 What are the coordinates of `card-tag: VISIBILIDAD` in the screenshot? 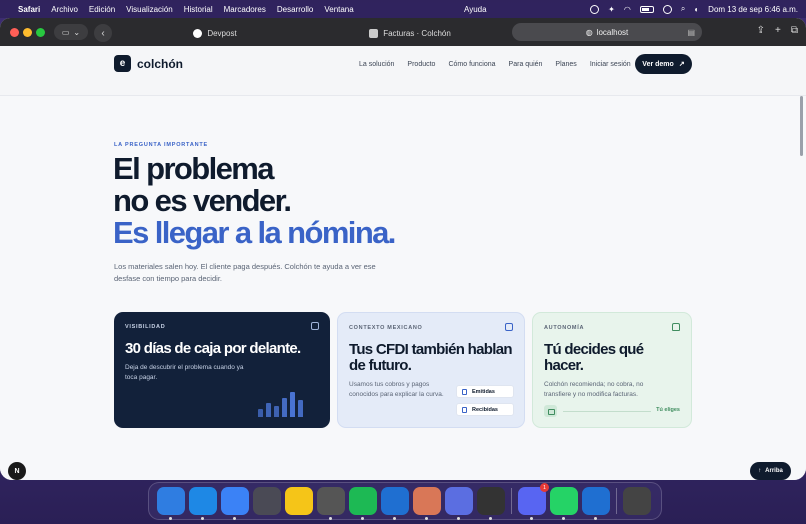 It's located at (145, 327).